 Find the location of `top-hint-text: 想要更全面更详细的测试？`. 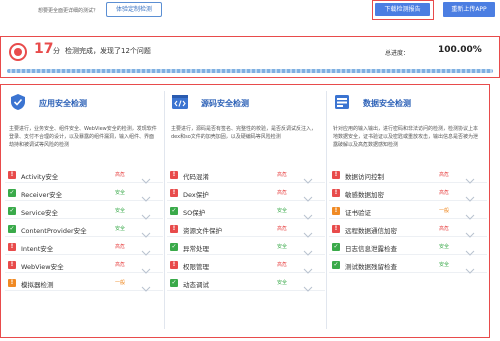

top-hint-text: 想要更全面更详细的测试？ is located at coordinates (68, 11).